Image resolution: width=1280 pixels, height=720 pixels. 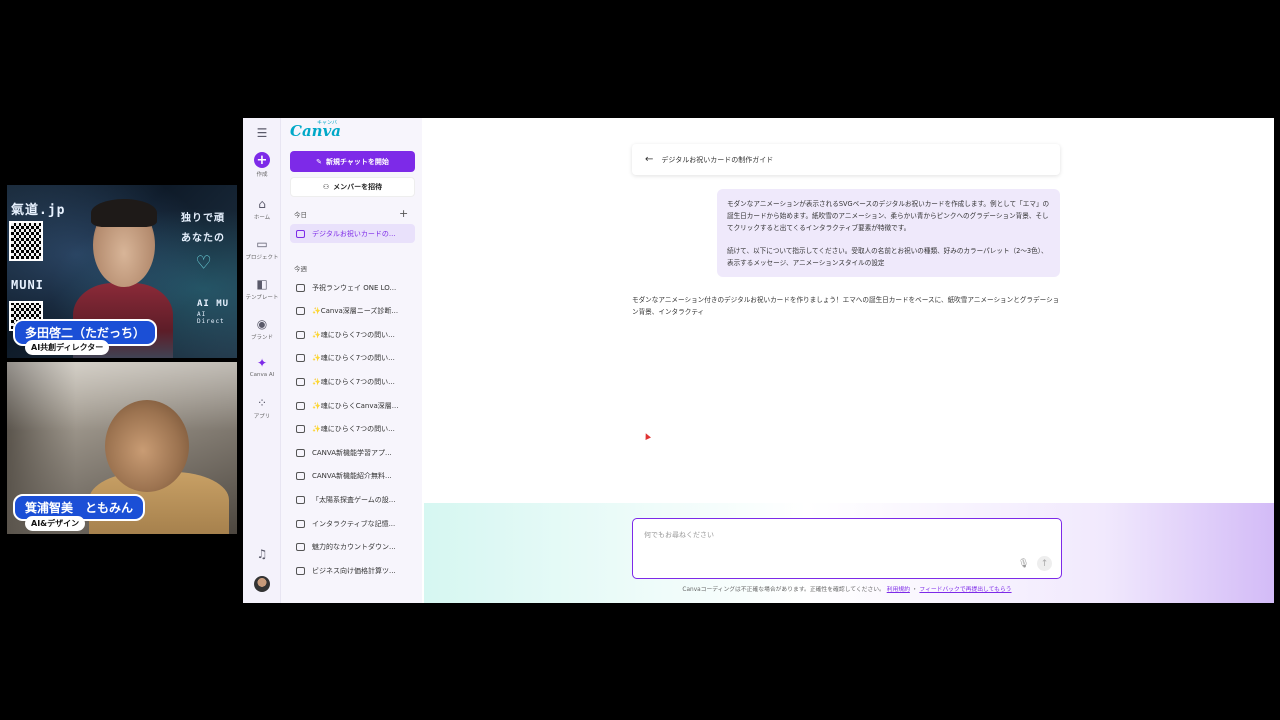 I want to click on rail-item-brand: ◉ ブランド, so click(x=262, y=329).